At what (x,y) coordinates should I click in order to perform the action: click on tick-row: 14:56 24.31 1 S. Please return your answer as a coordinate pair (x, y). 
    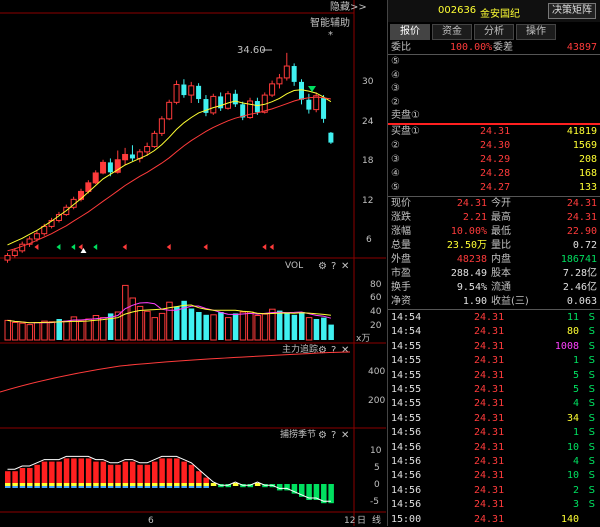
    Looking at the image, I should click on (494, 433).